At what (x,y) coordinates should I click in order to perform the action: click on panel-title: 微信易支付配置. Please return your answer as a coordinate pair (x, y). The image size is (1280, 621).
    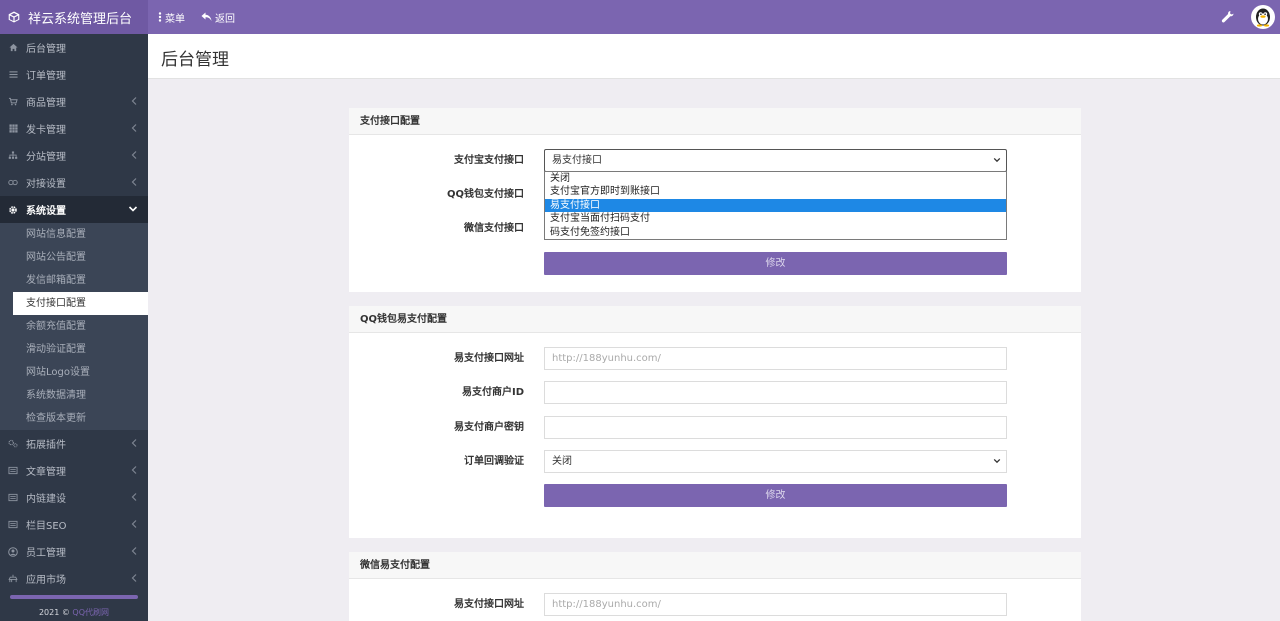
    Looking at the image, I should click on (715, 565).